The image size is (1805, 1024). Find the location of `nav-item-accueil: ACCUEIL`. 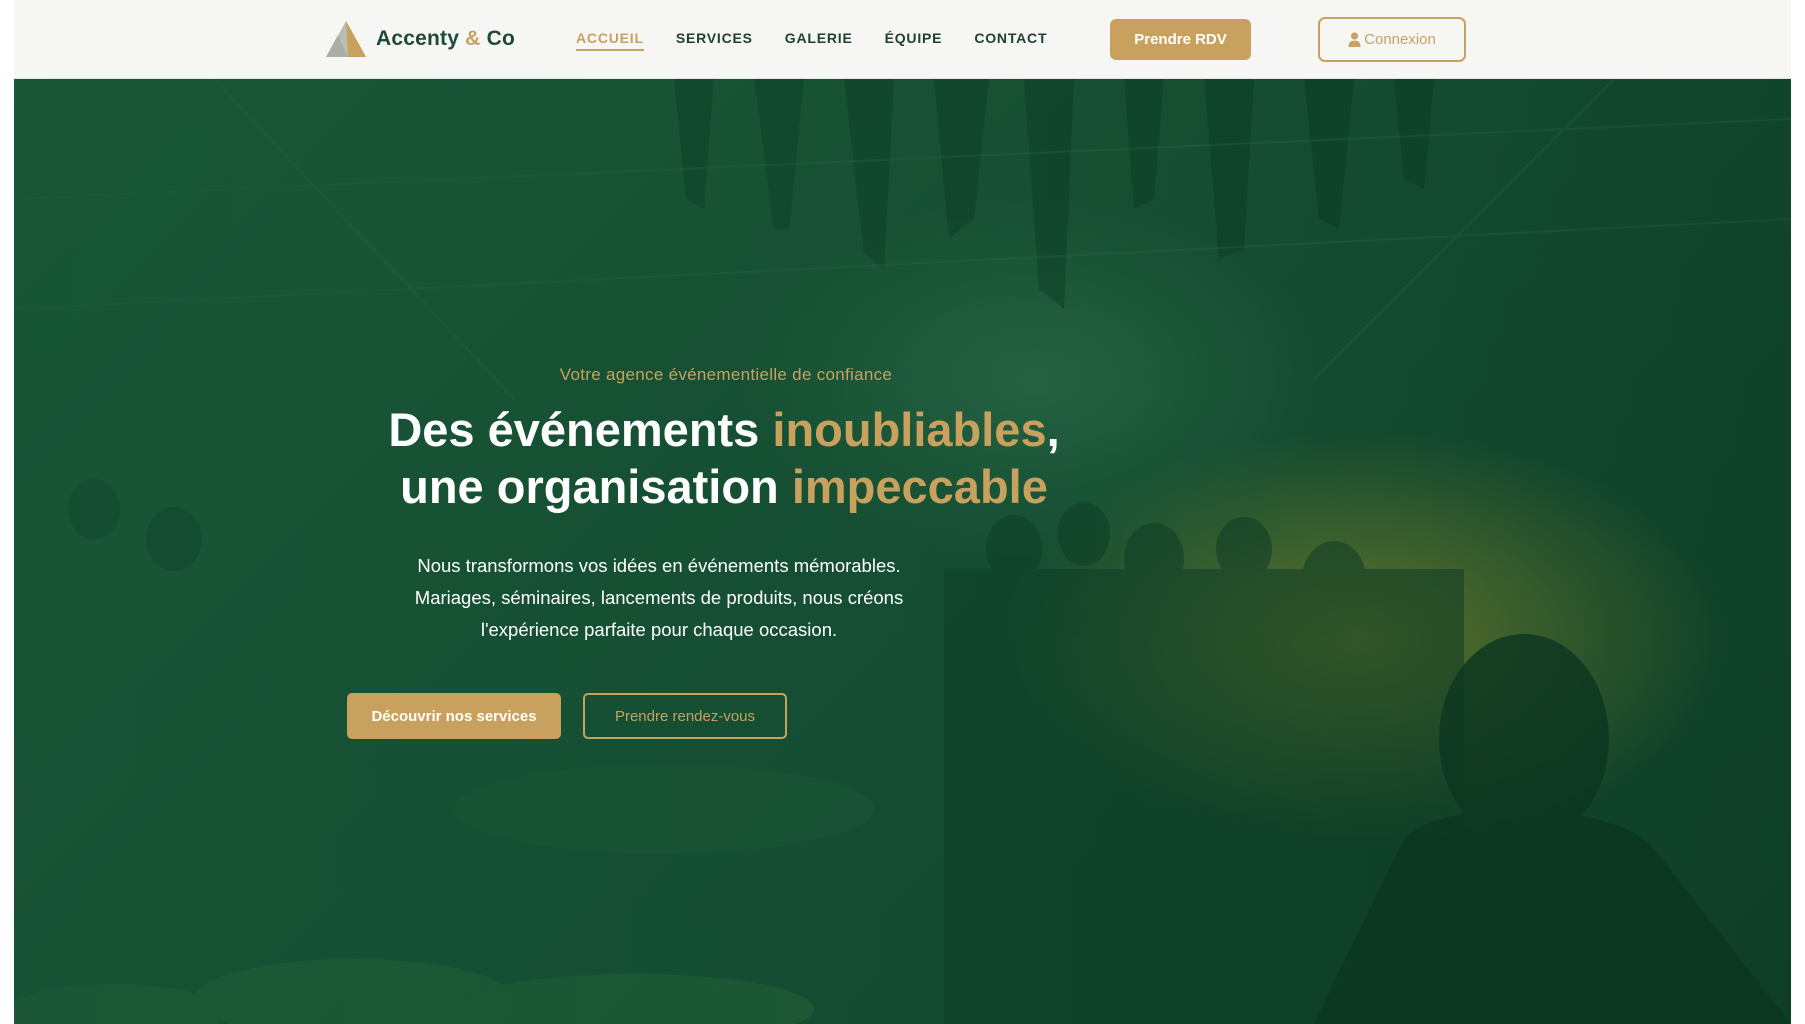

nav-item-accueil: ACCUEIL is located at coordinates (610, 40).